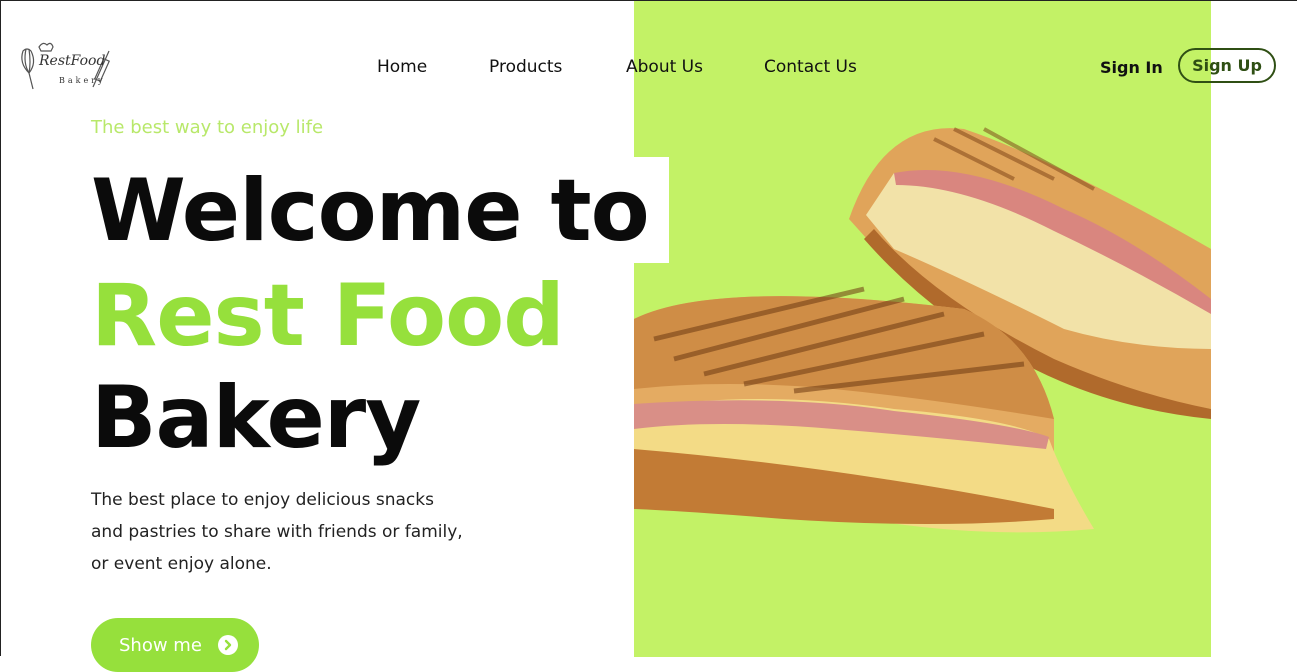  I want to click on show-me-button: Show me, so click(175, 645).